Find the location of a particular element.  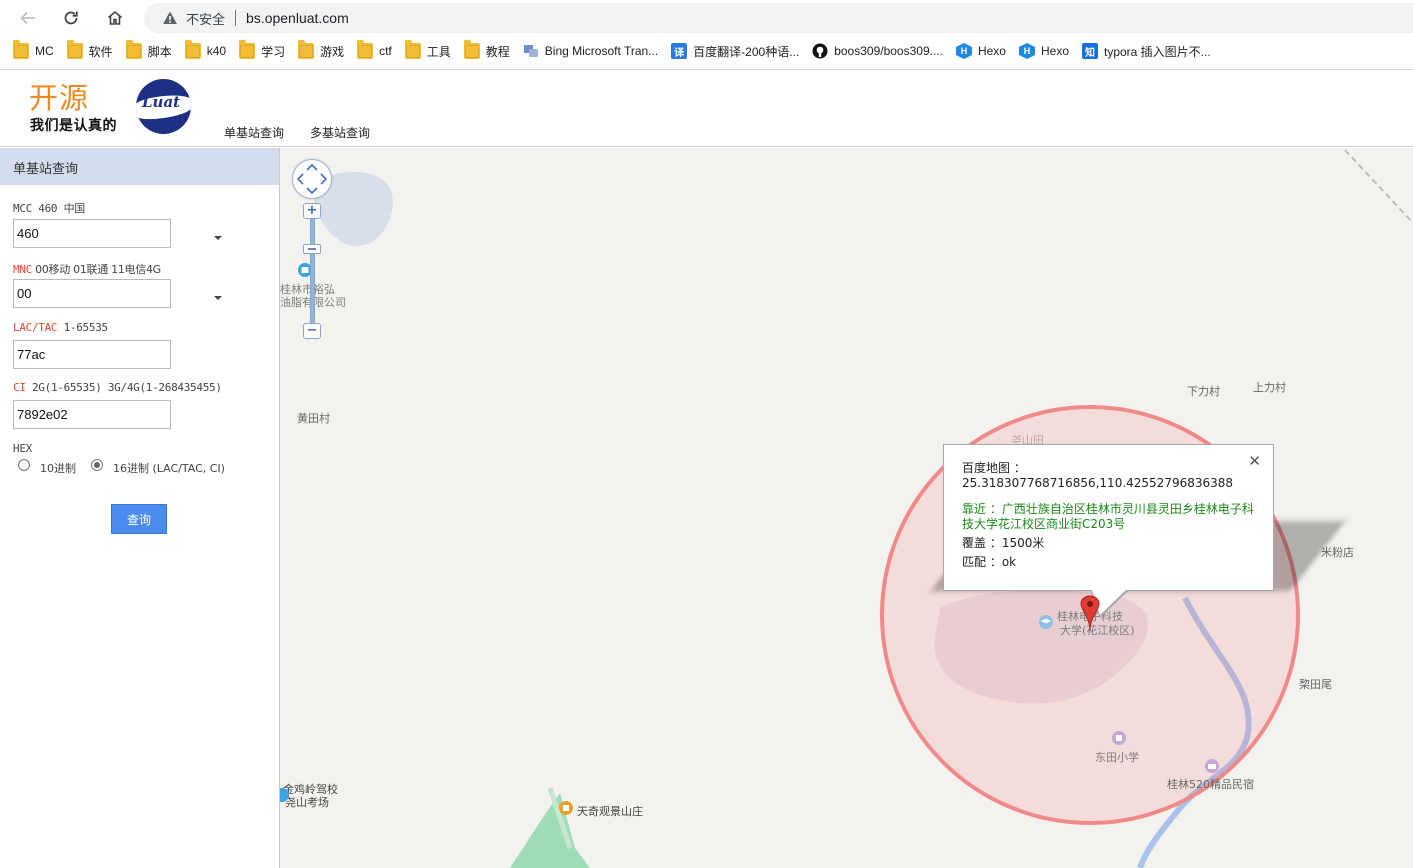

zoom-slider-handle is located at coordinates (312, 249).